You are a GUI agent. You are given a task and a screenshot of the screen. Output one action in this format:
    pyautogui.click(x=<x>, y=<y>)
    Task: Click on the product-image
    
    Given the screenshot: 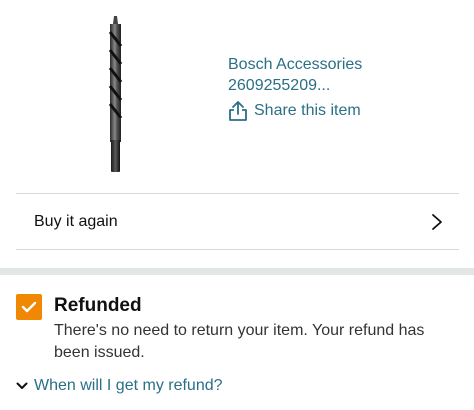 What is the action you would take?
    pyautogui.click(x=116, y=95)
    